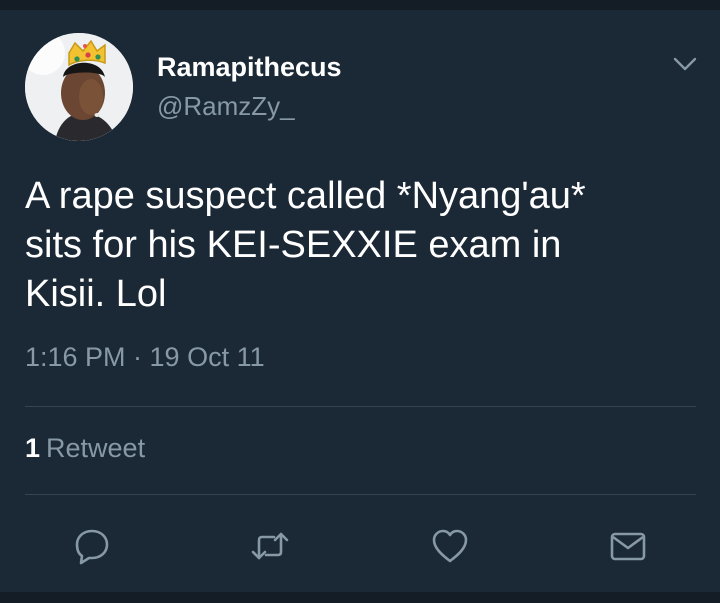  What do you see at coordinates (360, 5) in the screenshot?
I see `top-frame-strip` at bounding box center [360, 5].